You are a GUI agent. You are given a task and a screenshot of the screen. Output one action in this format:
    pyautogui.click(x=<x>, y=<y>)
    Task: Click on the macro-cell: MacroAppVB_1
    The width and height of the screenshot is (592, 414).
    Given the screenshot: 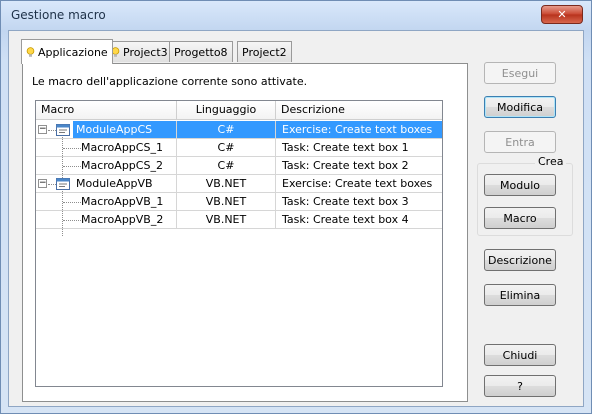 What is the action you would take?
    pyautogui.click(x=106, y=202)
    